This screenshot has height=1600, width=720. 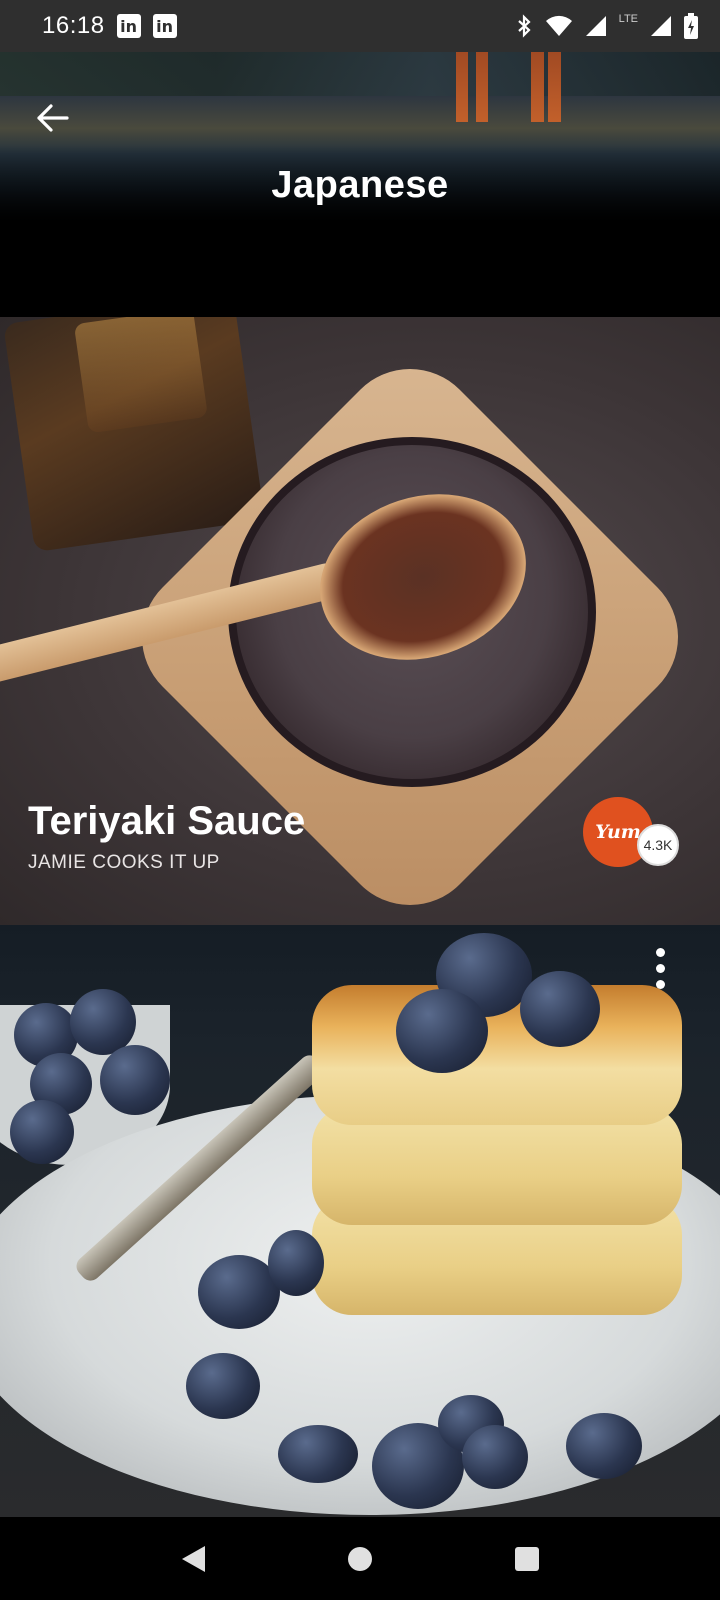 I want to click on page-title: Japanese, so click(x=360, y=185).